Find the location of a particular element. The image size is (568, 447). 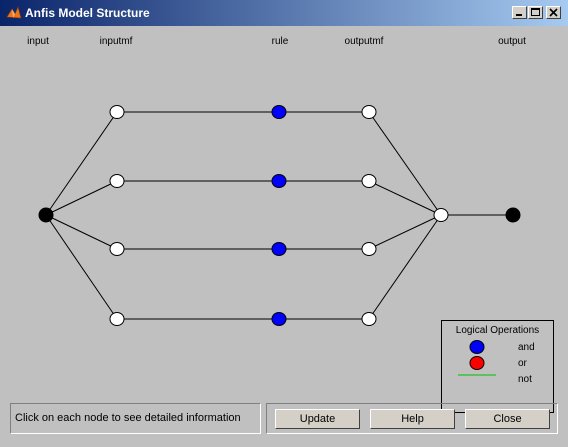

not-swatch-icon is located at coordinates (477, 375).